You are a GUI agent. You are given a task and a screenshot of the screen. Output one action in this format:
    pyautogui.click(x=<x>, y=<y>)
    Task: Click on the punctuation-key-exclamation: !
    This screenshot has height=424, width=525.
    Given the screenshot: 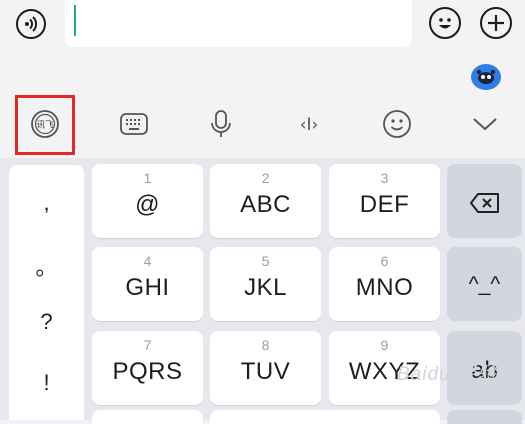 What is the action you would take?
    pyautogui.click(x=46, y=383)
    